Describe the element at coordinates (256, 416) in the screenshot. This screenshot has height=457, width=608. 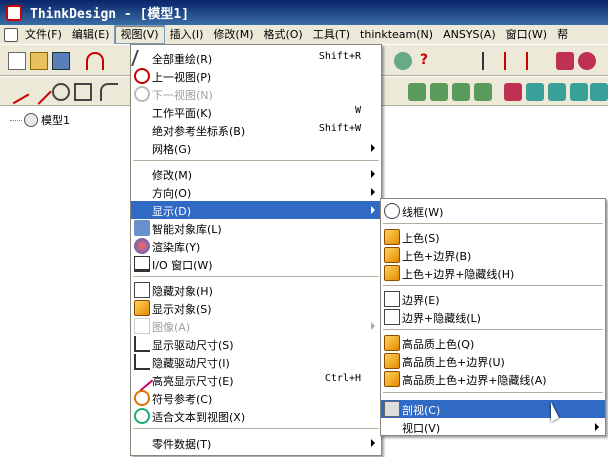
I see `menu-item-fit-text: 适合文本到视图(X)` at that location.